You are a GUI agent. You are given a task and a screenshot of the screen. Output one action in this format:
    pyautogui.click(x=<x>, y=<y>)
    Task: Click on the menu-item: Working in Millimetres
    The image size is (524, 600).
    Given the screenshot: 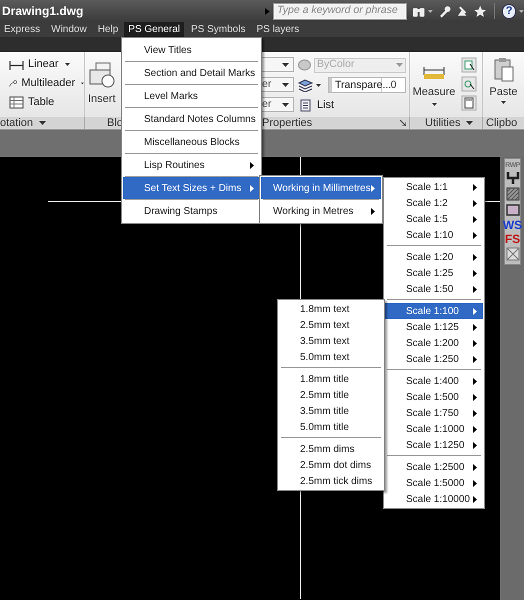 What is the action you would take?
    pyautogui.click(x=321, y=188)
    